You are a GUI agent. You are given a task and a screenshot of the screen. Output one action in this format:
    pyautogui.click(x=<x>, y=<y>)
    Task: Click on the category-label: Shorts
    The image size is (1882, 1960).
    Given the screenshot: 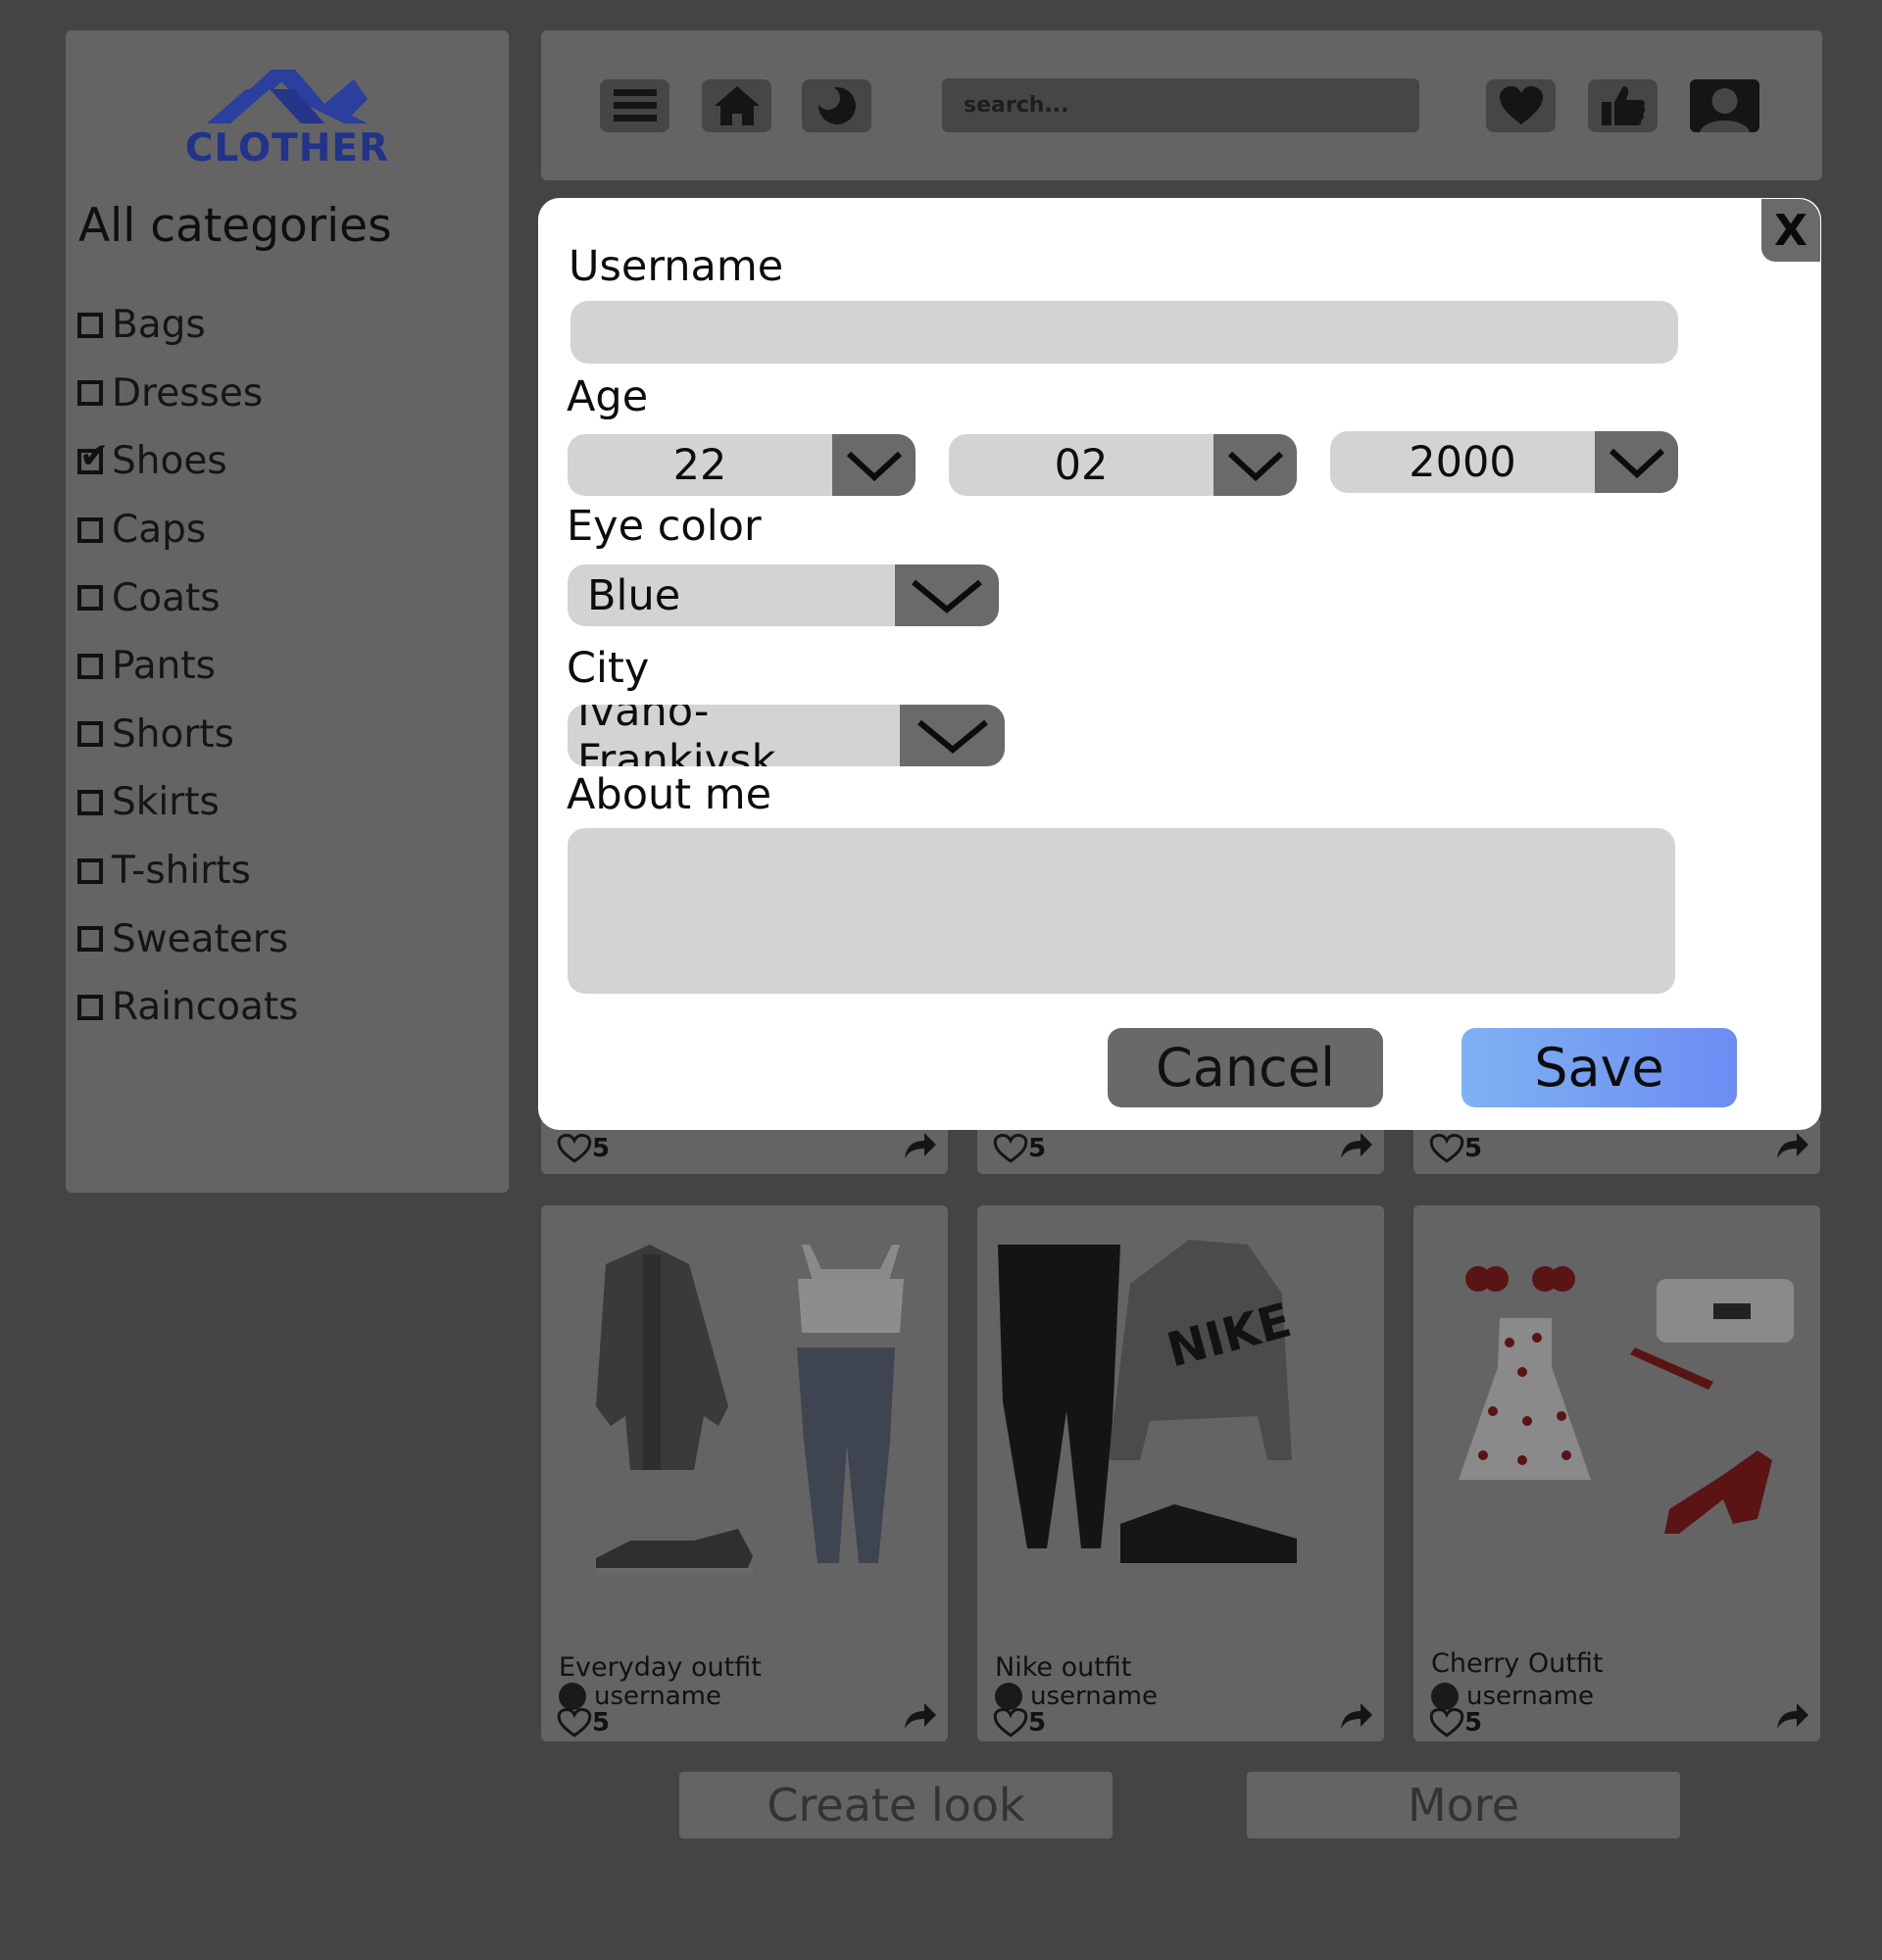 What is the action you would take?
    pyautogui.click(x=173, y=734)
    